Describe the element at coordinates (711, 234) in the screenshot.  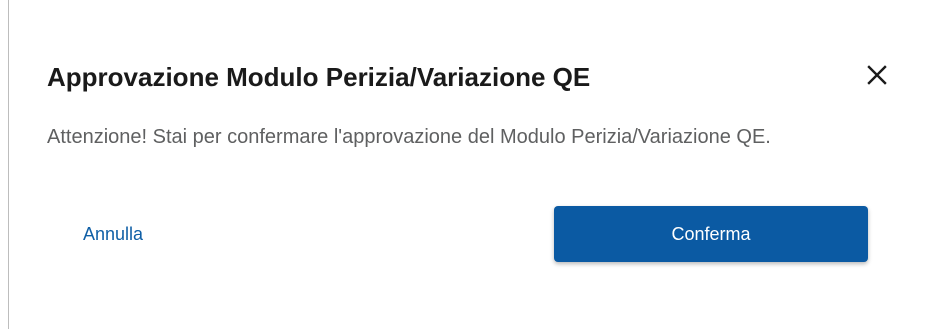
I see `confirm-button: Conferma` at that location.